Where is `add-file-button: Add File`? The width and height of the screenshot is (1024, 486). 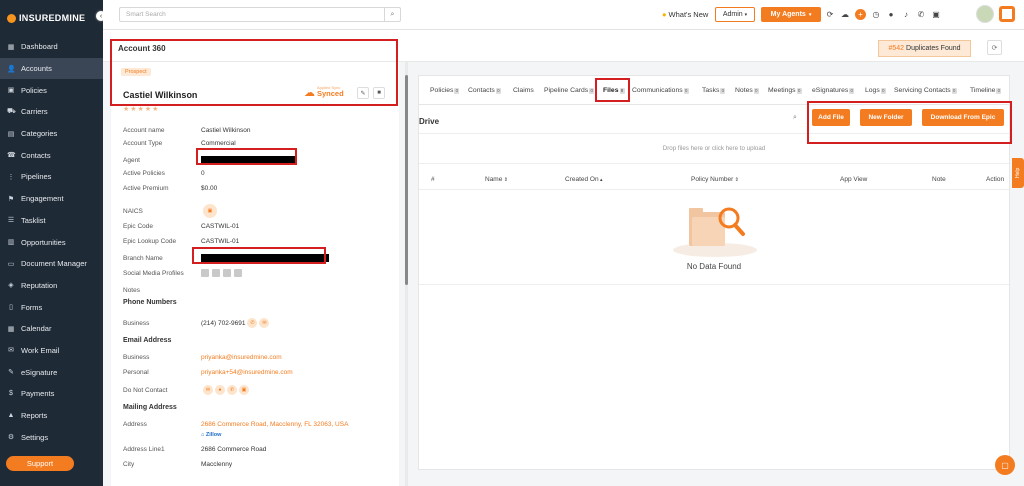
add-file-button: Add File is located at coordinates (831, 117).